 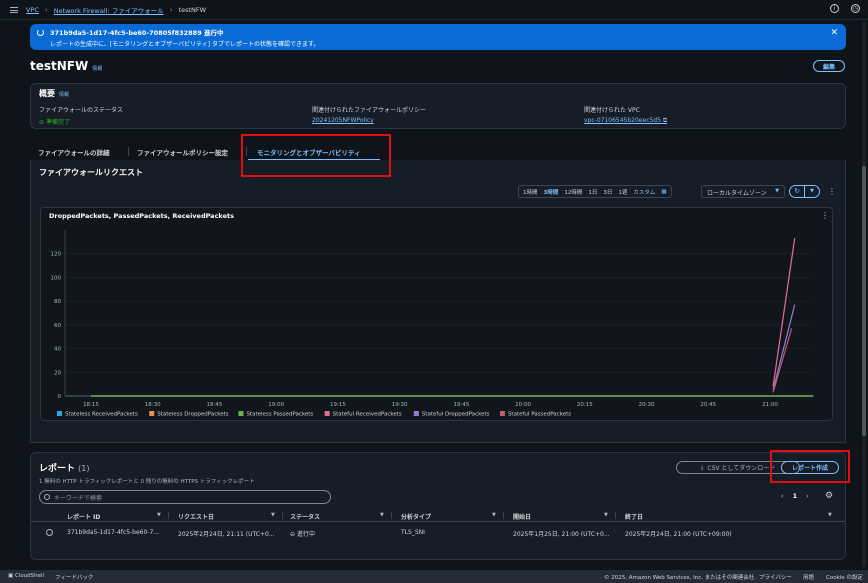 I want to click on x-tick-label: 19:00, so click(x=276, y=405).